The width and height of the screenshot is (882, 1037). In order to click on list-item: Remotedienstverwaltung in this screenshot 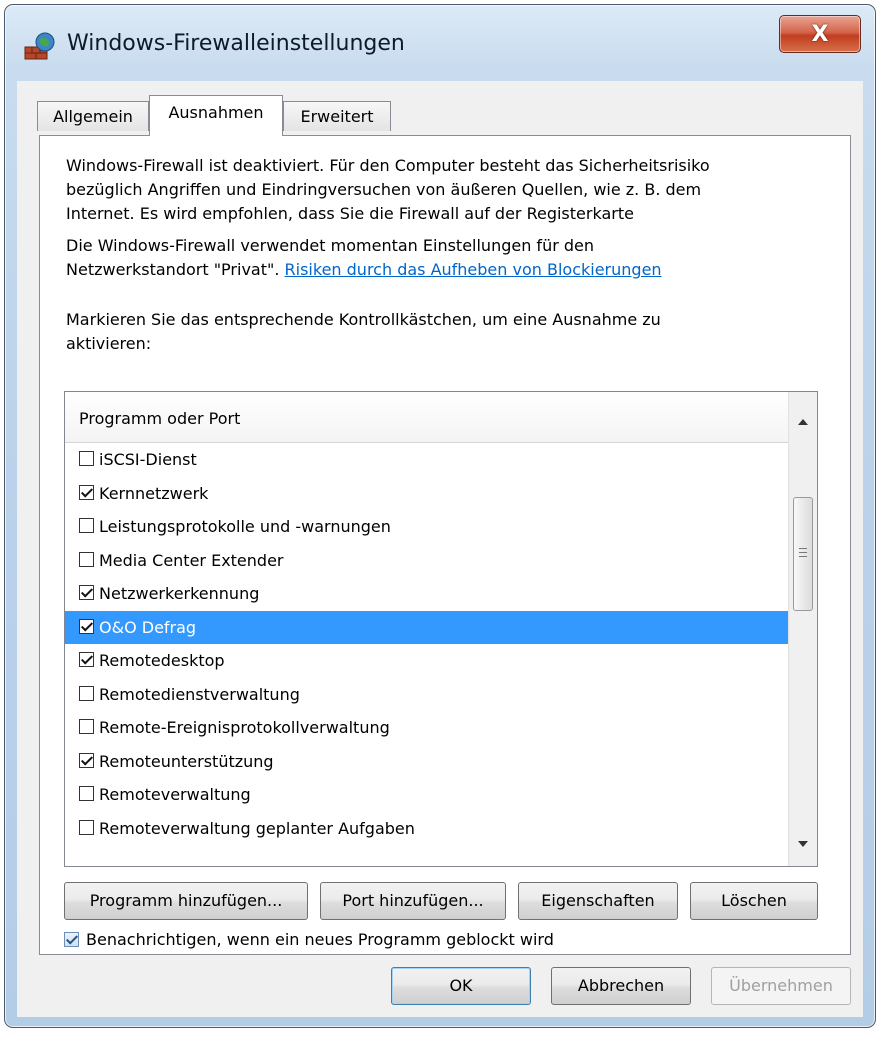, I will do `click(427, 694)`.